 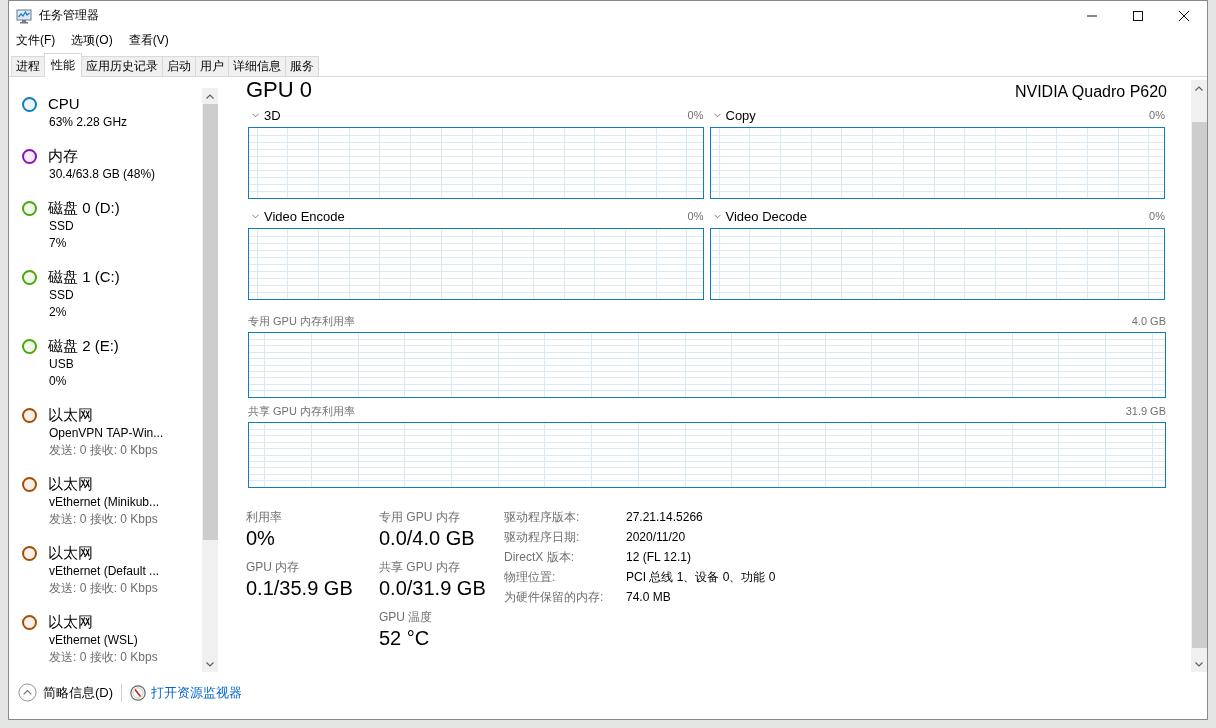 What do you see at coordinates (257, 66) in the screenshot?
I see `tab: 详细信息` at bounding box center [257, 66].